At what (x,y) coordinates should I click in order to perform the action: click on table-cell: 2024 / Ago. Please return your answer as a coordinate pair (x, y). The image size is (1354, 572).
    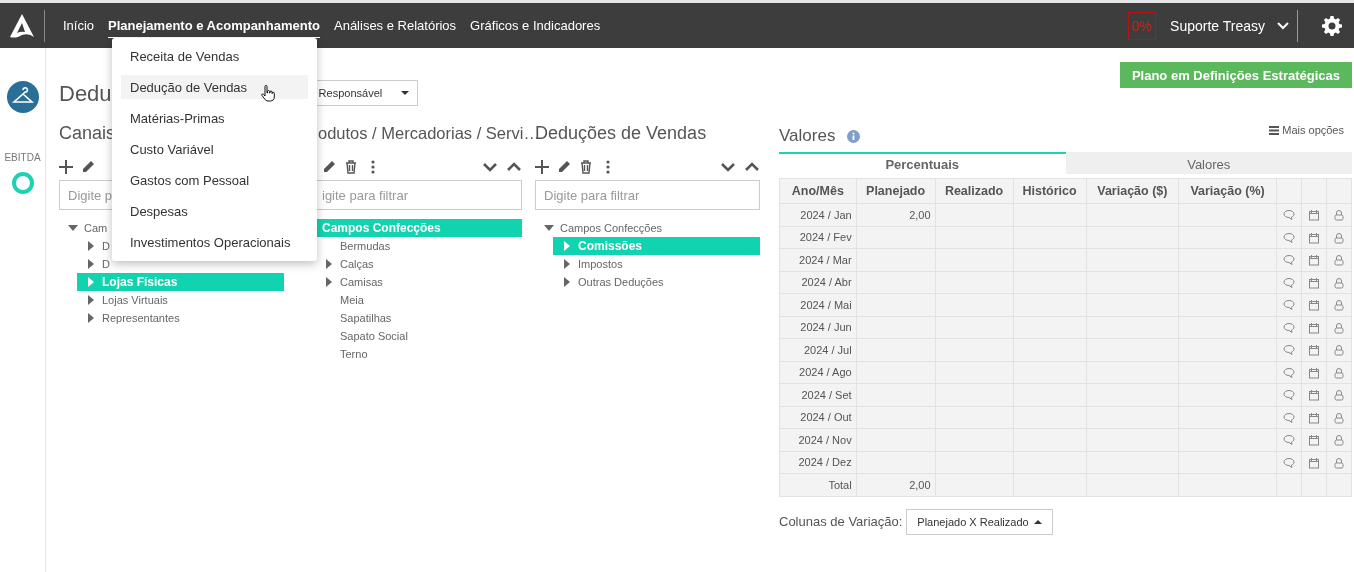
    Looking at the image, I should click on (818, 372).